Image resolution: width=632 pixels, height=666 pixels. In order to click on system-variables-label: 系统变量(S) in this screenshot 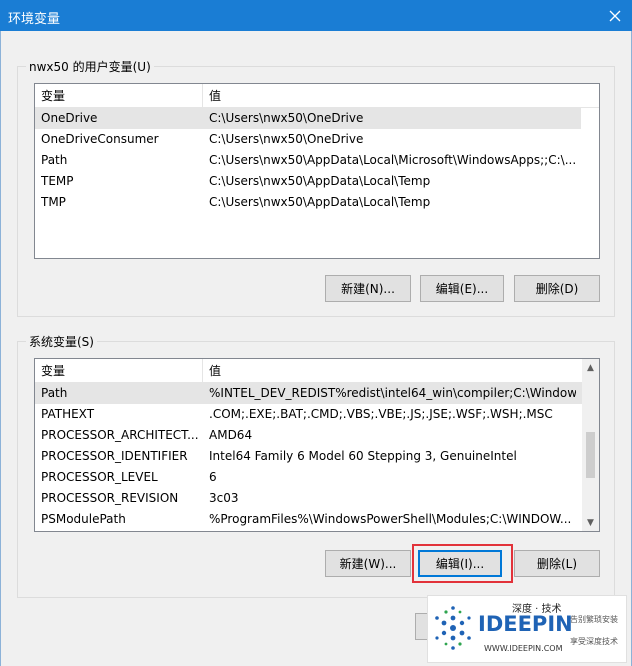, I will do `click(61, 341)`.